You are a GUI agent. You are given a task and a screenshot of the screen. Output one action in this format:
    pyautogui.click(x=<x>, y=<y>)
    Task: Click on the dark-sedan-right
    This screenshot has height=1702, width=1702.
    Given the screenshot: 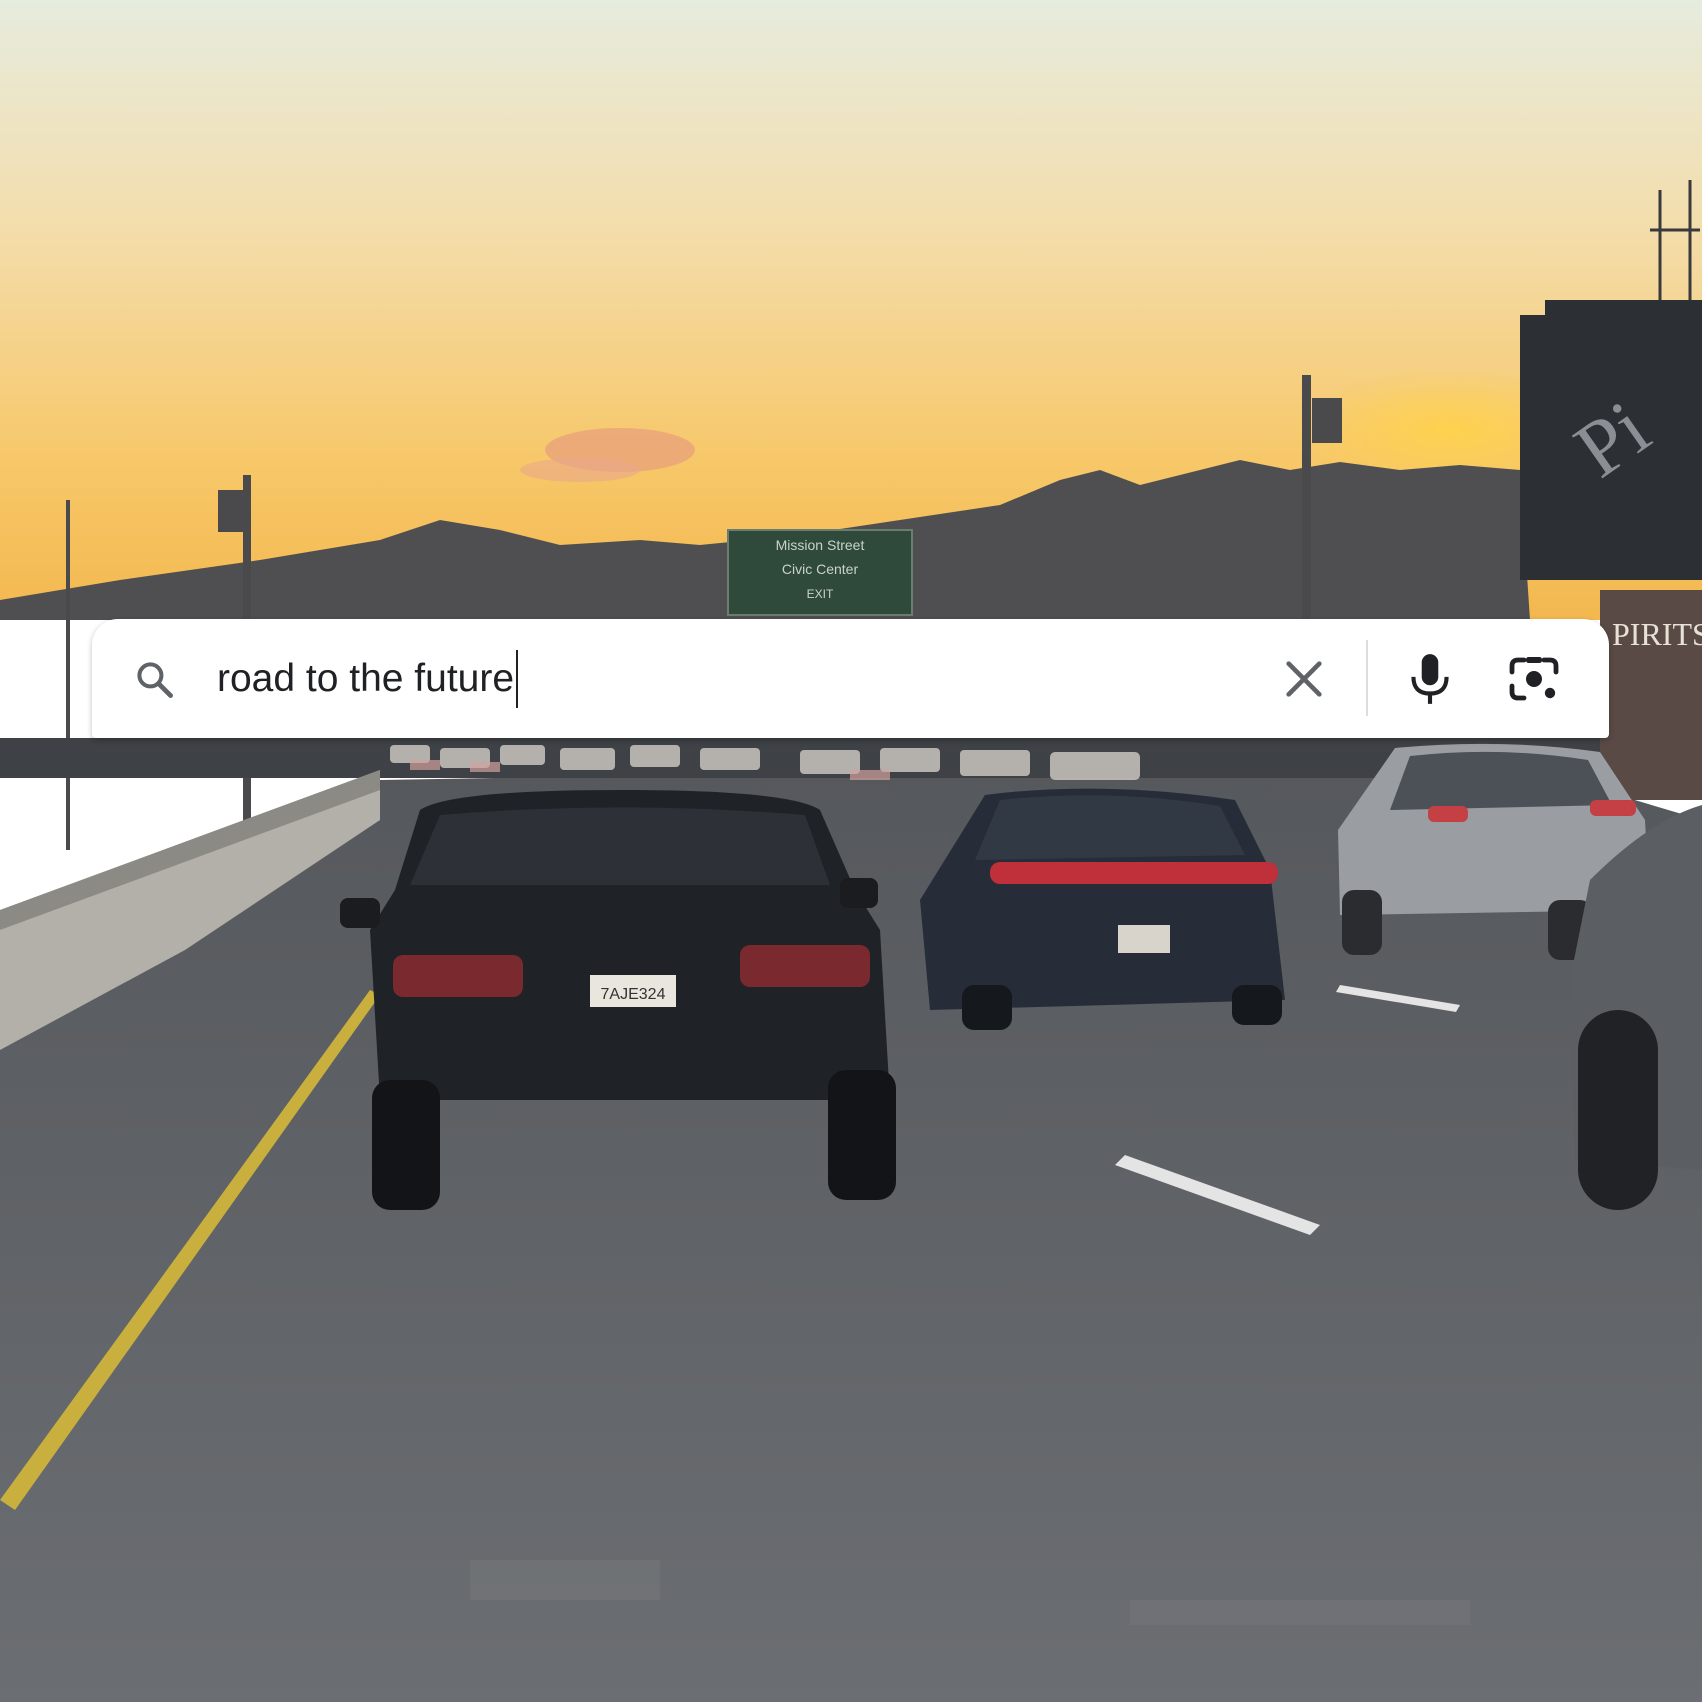 What is the action you would take?
    pyautogui.click(x=1102, y=909)
    